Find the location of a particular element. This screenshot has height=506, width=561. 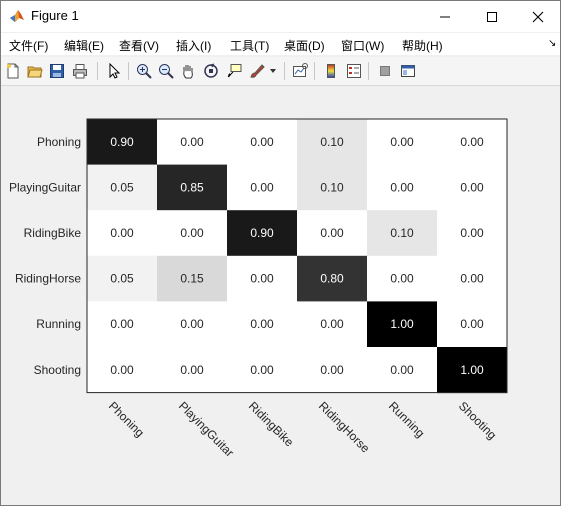

y-tick-label: Shooting is located at coordinates (57, 370).